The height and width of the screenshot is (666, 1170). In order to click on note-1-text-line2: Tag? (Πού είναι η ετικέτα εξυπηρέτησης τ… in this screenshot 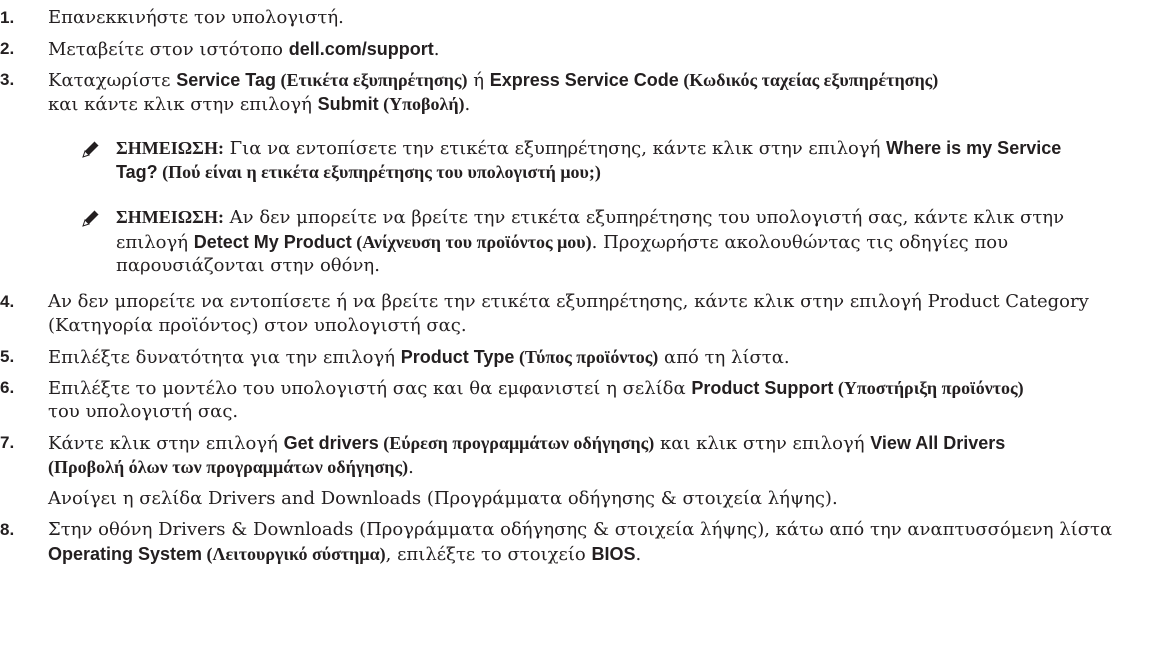, I will do `click(358, 172)`.